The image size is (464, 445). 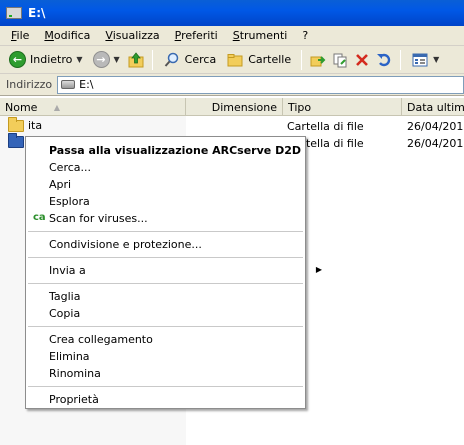 I want to click on menu-item-delete: Elimina, so click(x=69, y=356).